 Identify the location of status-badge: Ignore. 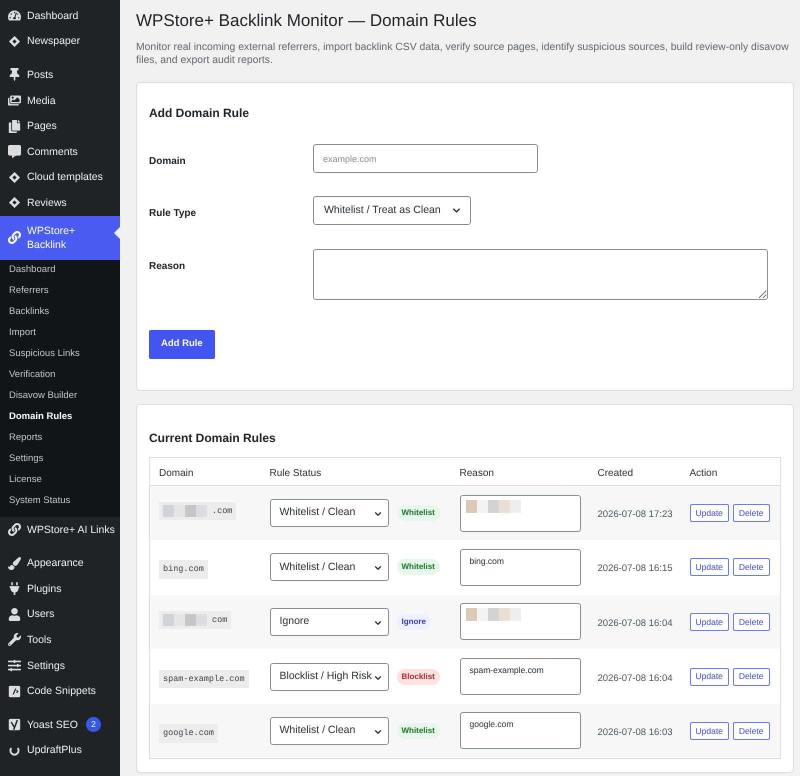
(413, 622).